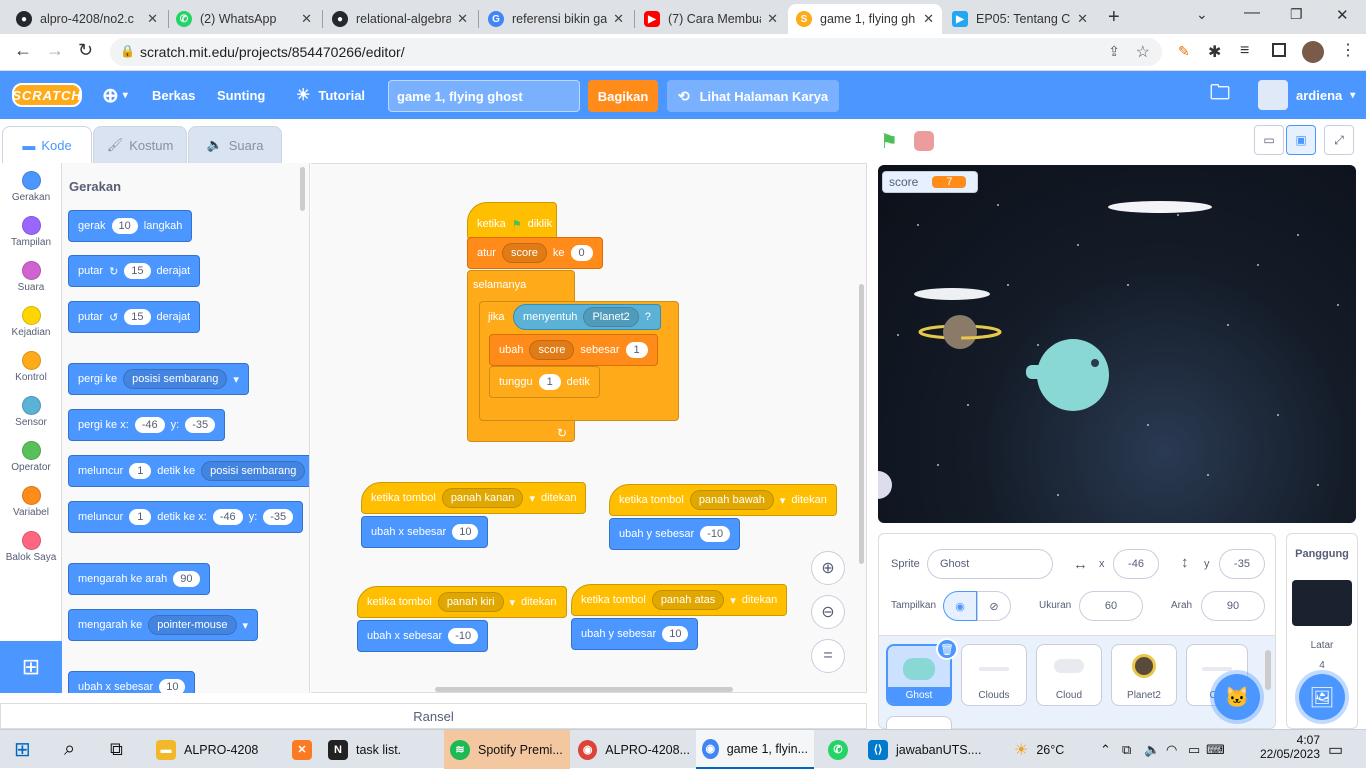 The image size is (1366, 769). What do you see at coordinates (1348, 50) in the screenshot?
I see `menu-icon: ⋮` at bounding box center [1348, 50].